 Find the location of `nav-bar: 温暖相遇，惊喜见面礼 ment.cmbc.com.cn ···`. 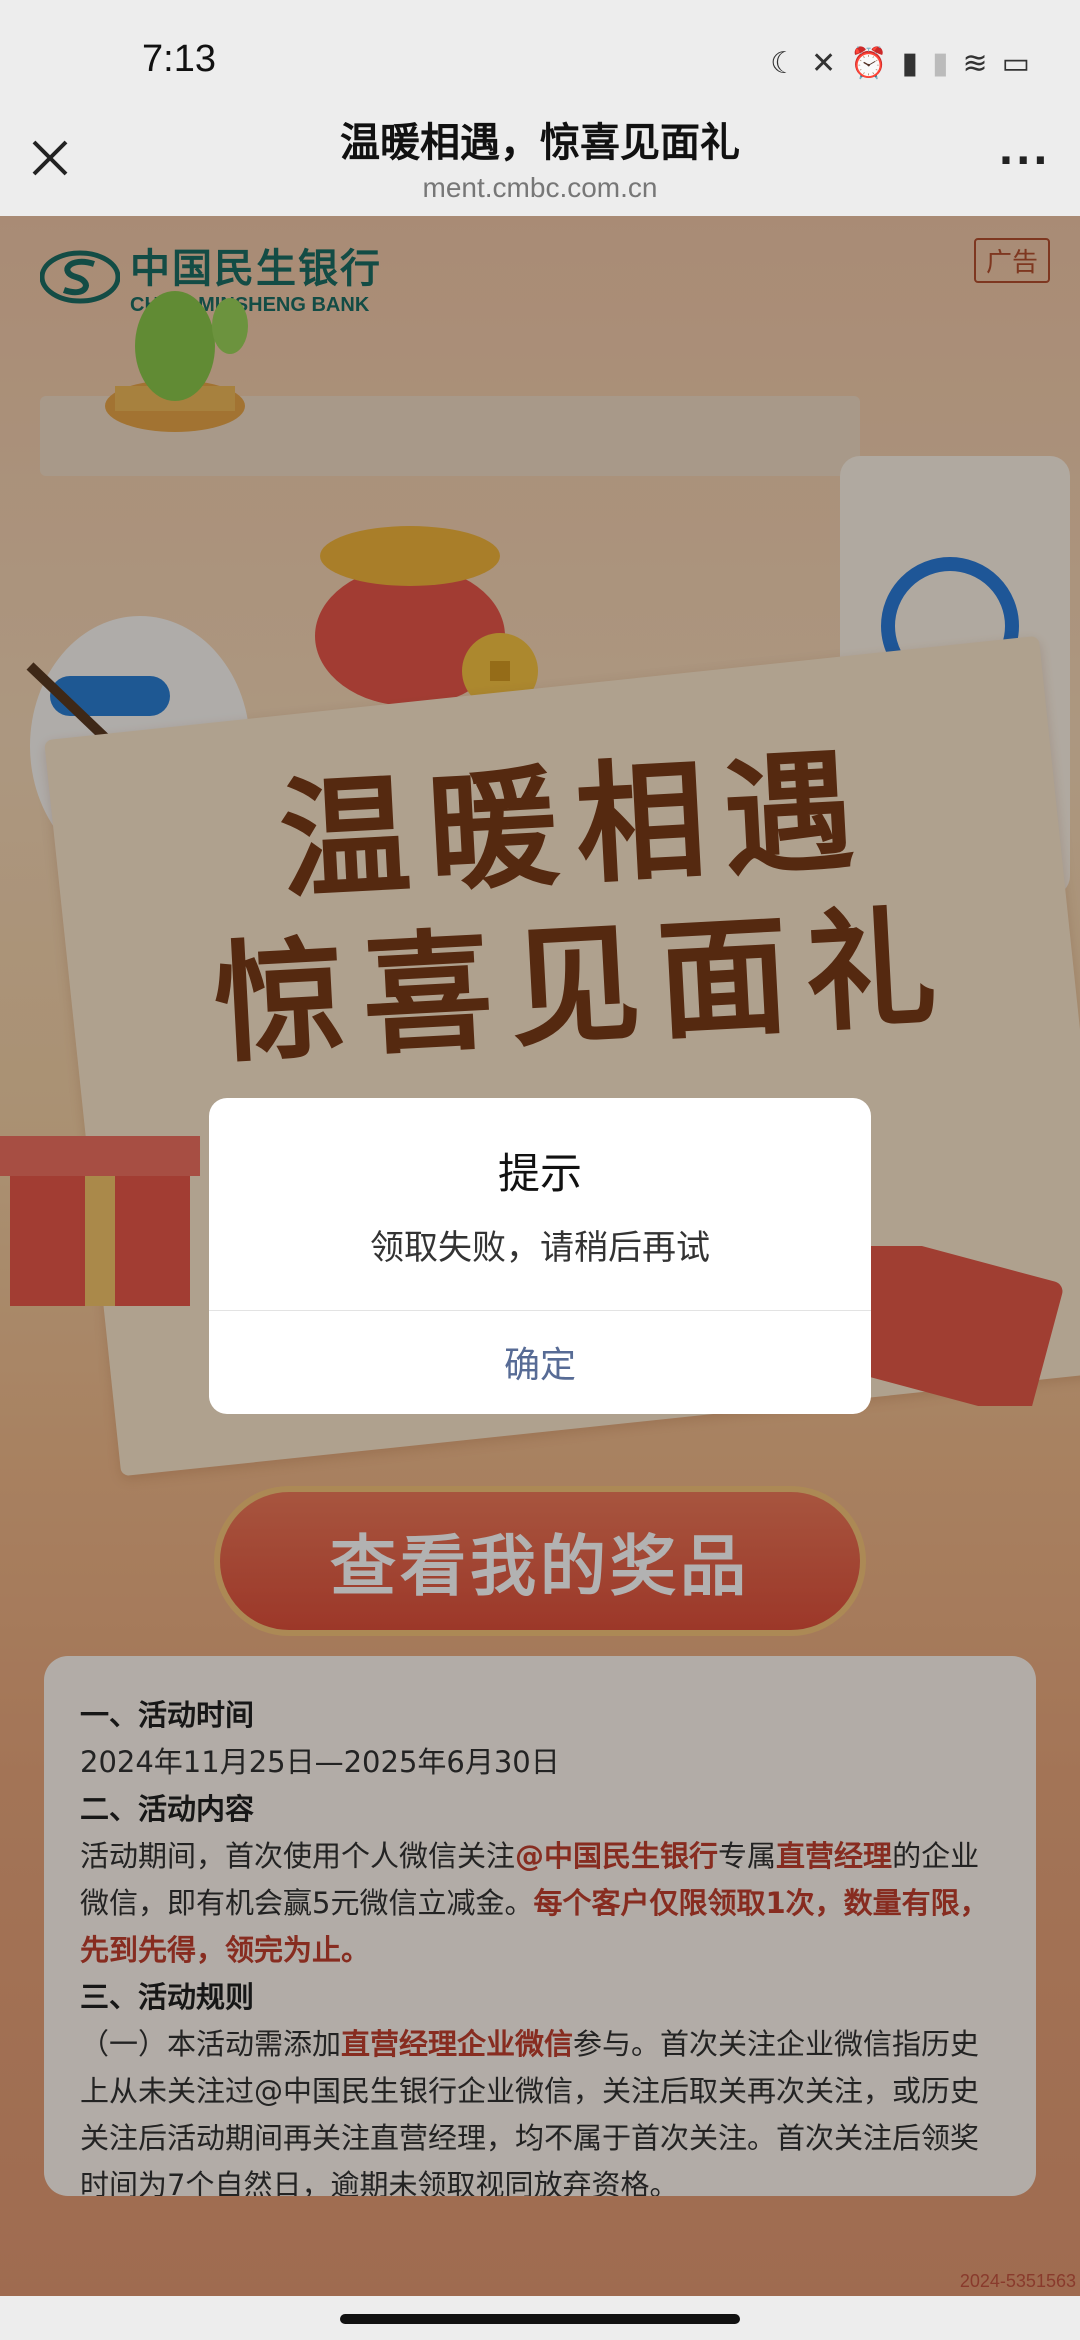

nav-bar: 温暖相遇，惊喜见面礼 ment.cmbc.com.cn ··· is located at coordinates (540, 158).